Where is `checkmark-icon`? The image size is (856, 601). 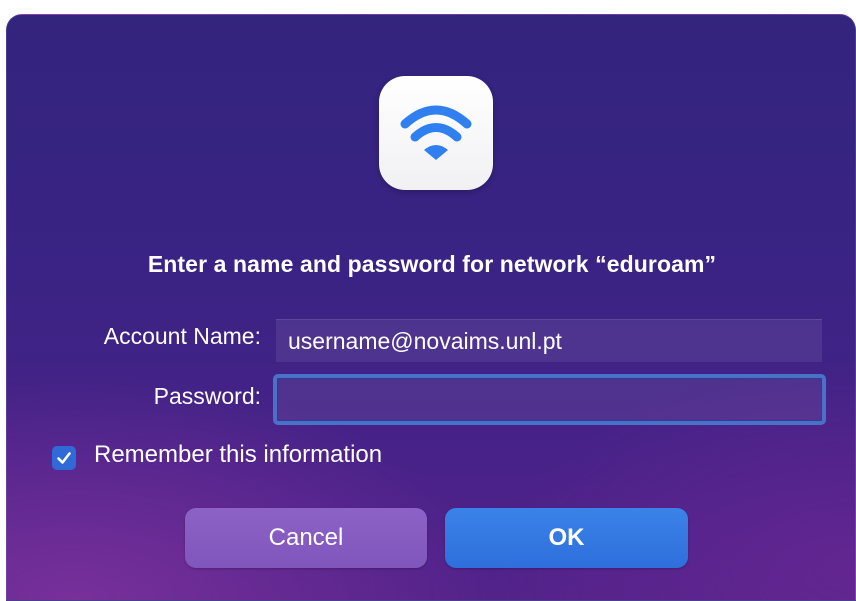
checkmark-icon is located at coordinates (64, 458).